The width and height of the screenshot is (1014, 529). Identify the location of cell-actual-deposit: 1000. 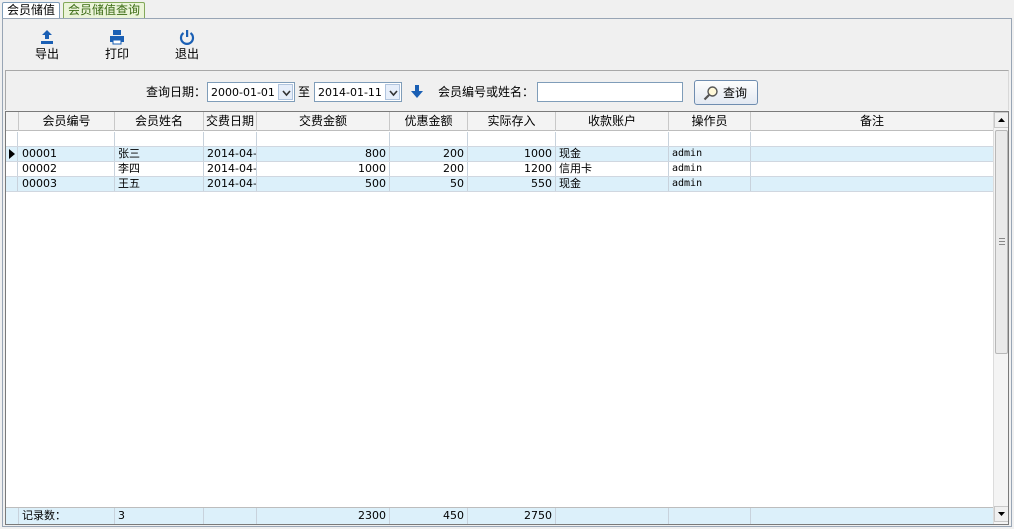
(512, 154).